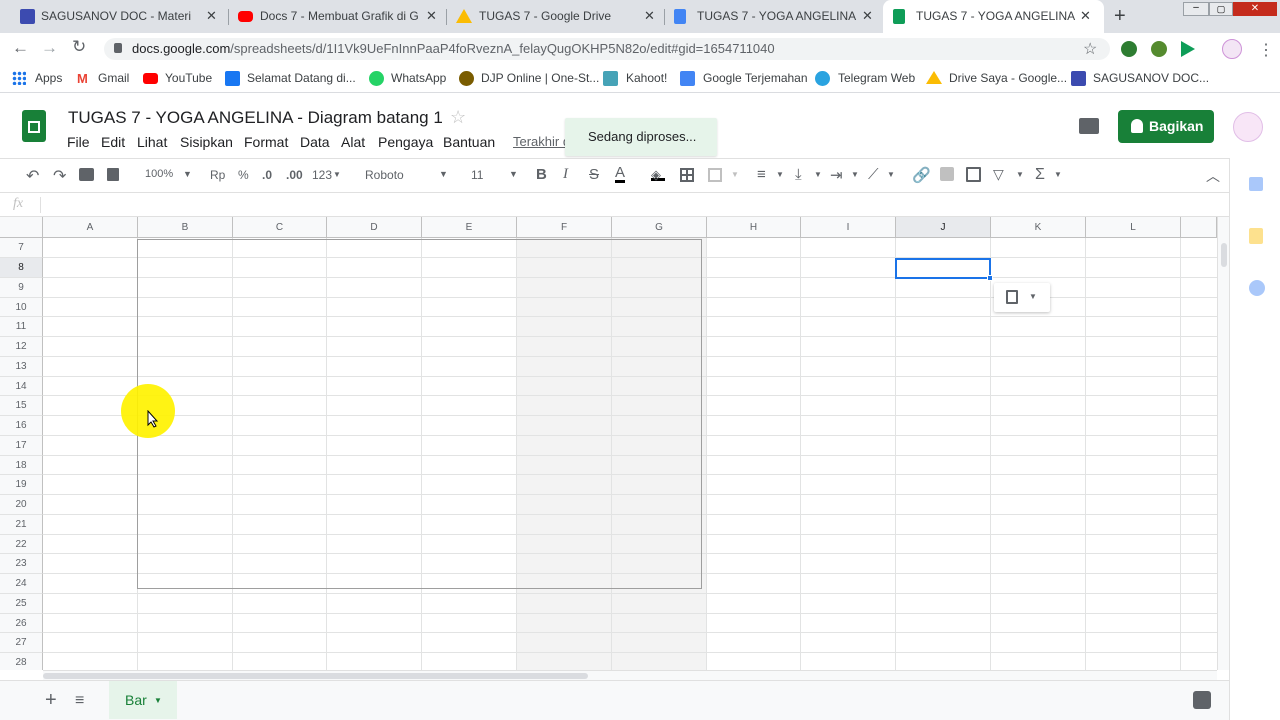 The width and height of the screenshot is (1280, 720). What do you see at coordinates (1090, 49) in the screenshot?
I see `bookmark-star-icon: ☆` at bounding box center [1090, 49].